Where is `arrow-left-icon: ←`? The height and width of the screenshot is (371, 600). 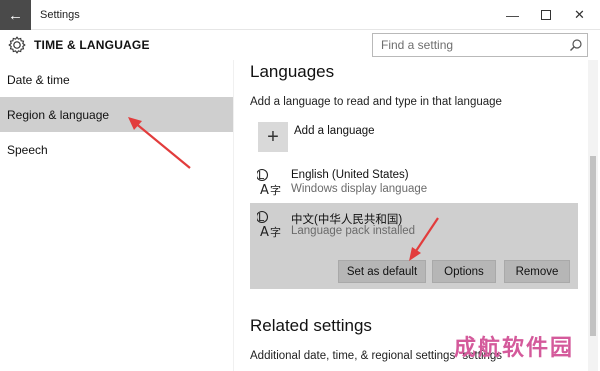 arrow-left-icon: ← is located at coordinates (15, 15).